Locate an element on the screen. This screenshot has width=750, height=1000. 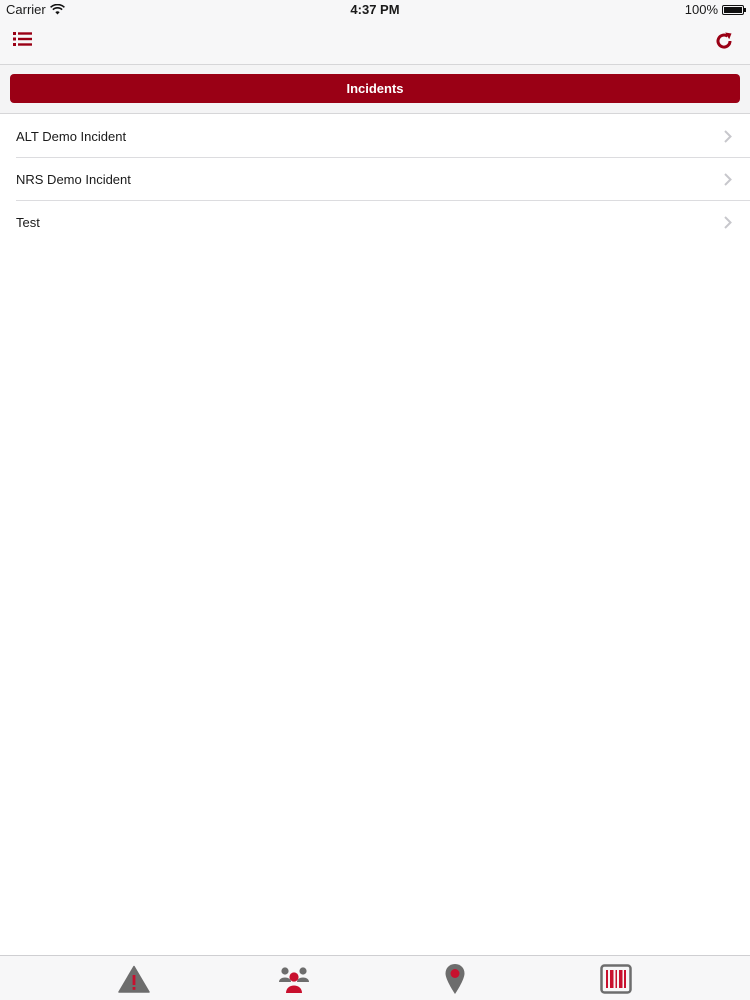
list-item-nrs-demo-incident: NRS Demo Incident is located at coordinates (375, 179).